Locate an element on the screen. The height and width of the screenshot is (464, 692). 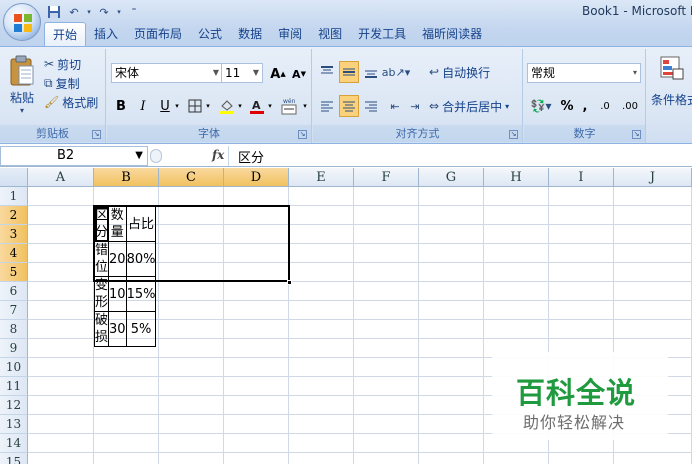
font-color-icon: A is located at coordinates (257, 106).